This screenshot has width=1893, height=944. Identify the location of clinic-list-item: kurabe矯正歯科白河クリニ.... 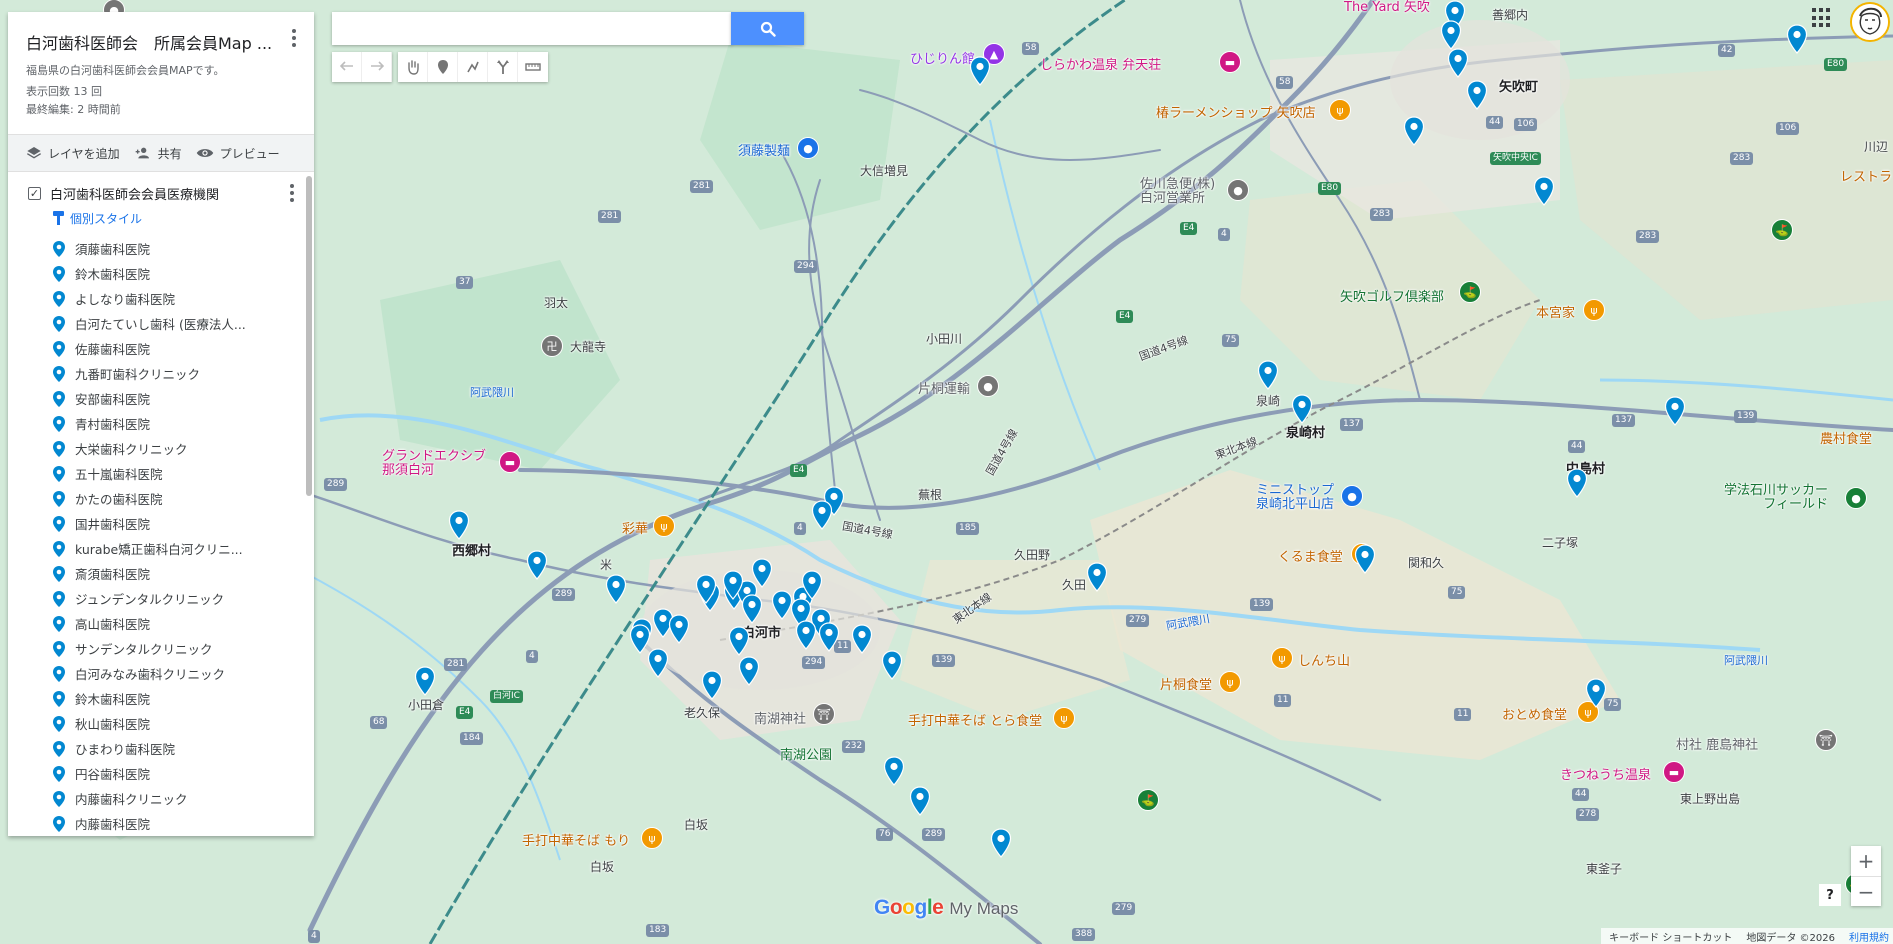
(161, 548).